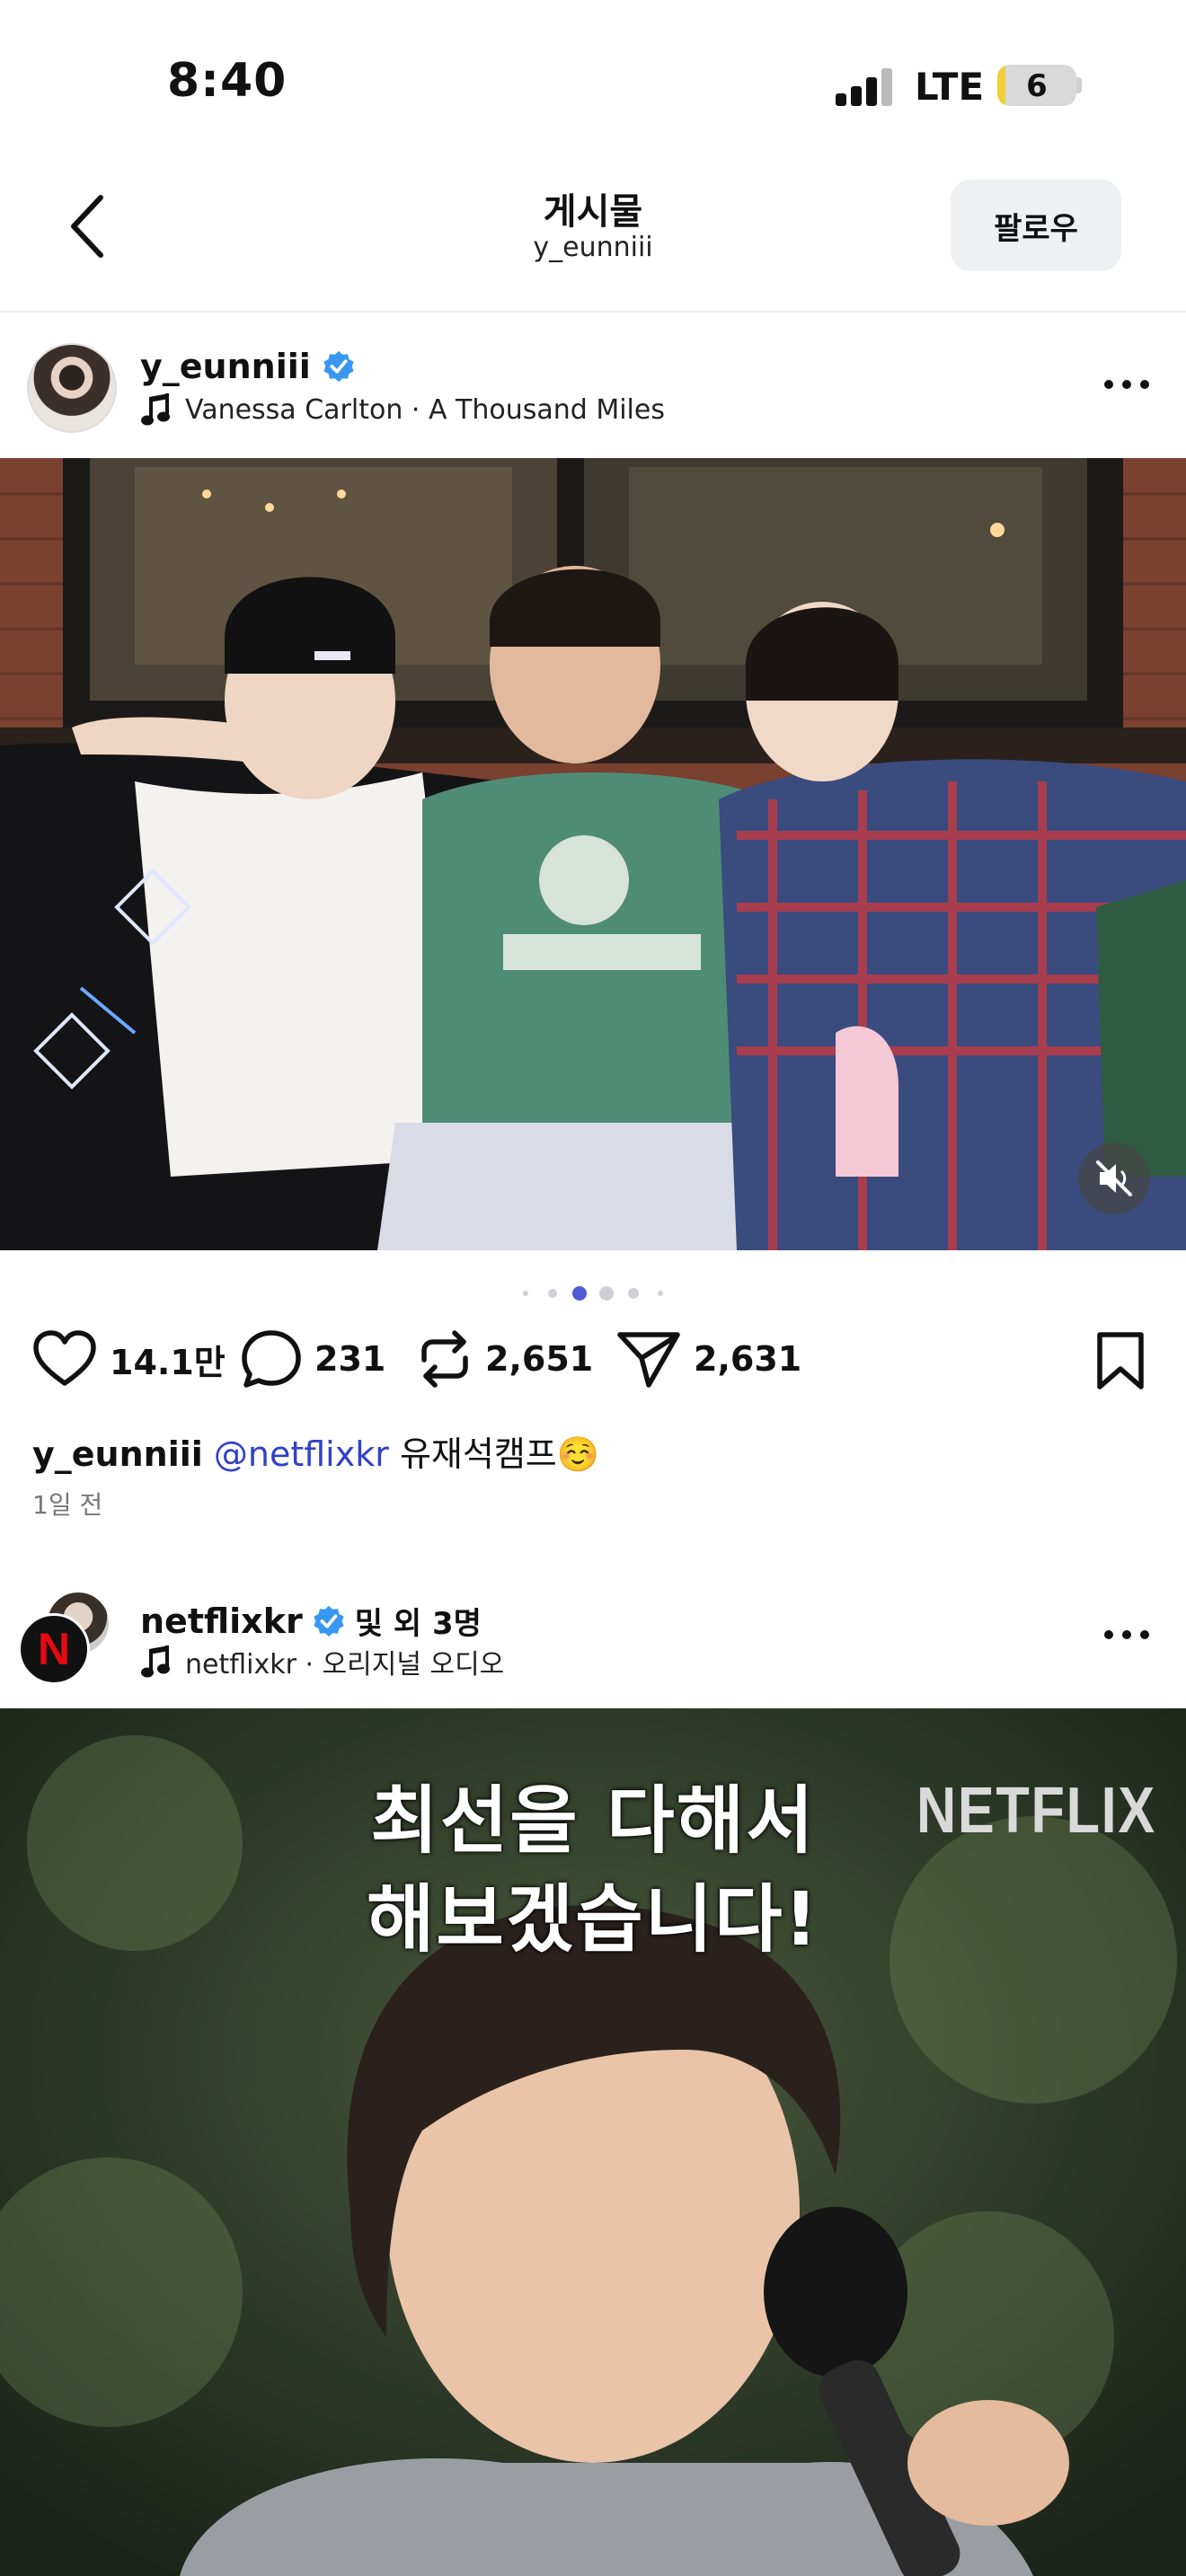  I want to click on post-username: y_eunniii, so click(225, 366).